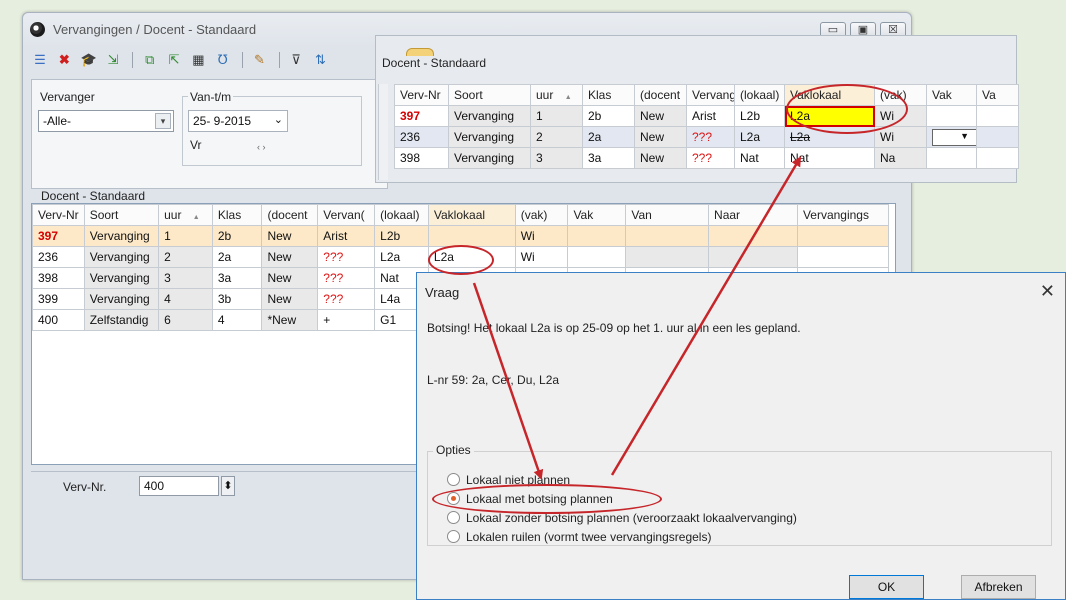  Describe the element at coordinates (706, 316) in the screenshot. I see `annotation-arrow-up` at that location.